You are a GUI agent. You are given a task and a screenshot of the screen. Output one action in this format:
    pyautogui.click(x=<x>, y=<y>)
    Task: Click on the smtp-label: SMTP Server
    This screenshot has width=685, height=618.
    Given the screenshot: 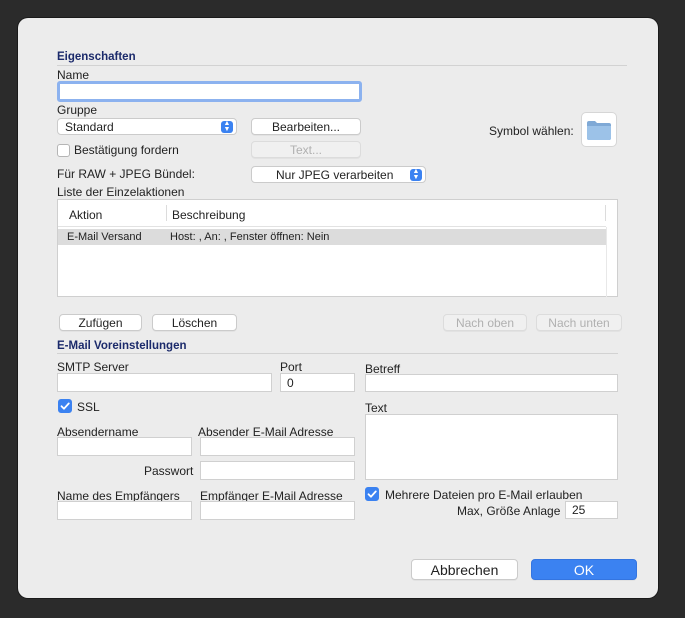 What is the action you would take?
    pyautogui.click(x=93, y=367)
    